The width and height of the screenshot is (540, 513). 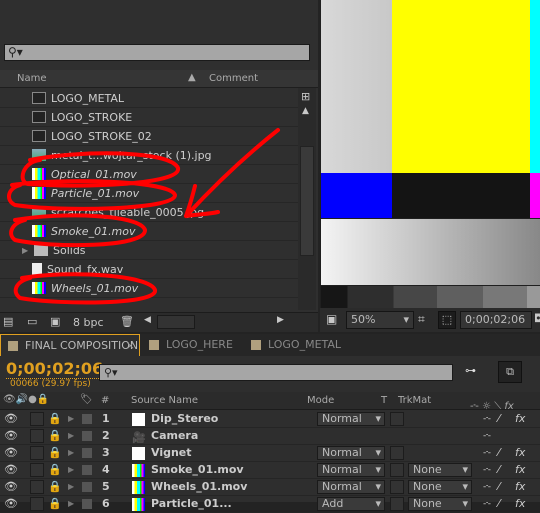 I want to click on layer-row: 👁 🔒 ▶ 5 Wheels_01.mov -᠊- Normal ⁄ fx None, so click(x=270, y=487).